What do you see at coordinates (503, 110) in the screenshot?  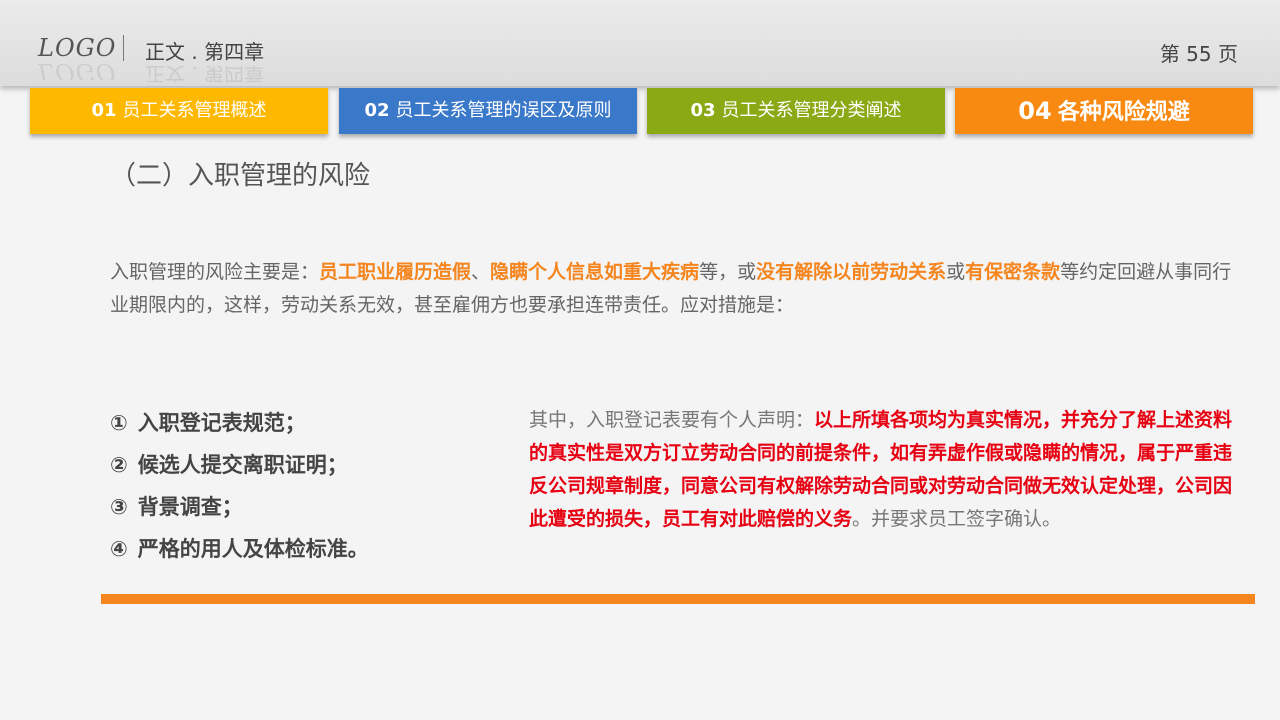 I see `tab-label: 员工关系管理的误区及原则` at bounding box center [503, 110].